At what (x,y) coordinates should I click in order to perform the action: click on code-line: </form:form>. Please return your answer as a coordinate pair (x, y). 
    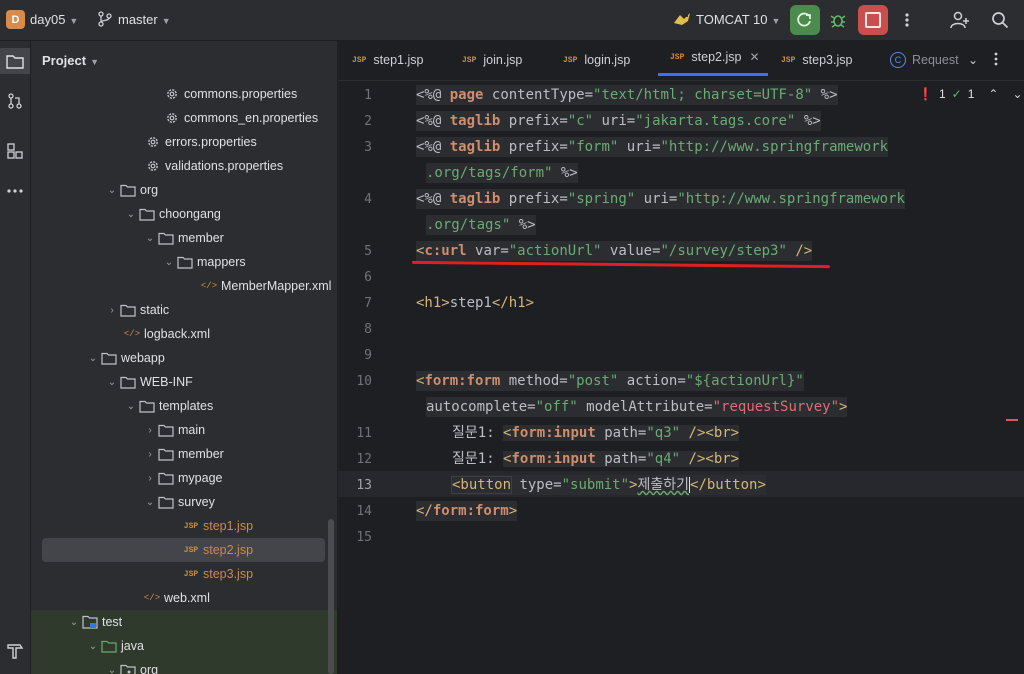
    Looking at the image, I should click on (467, 511).